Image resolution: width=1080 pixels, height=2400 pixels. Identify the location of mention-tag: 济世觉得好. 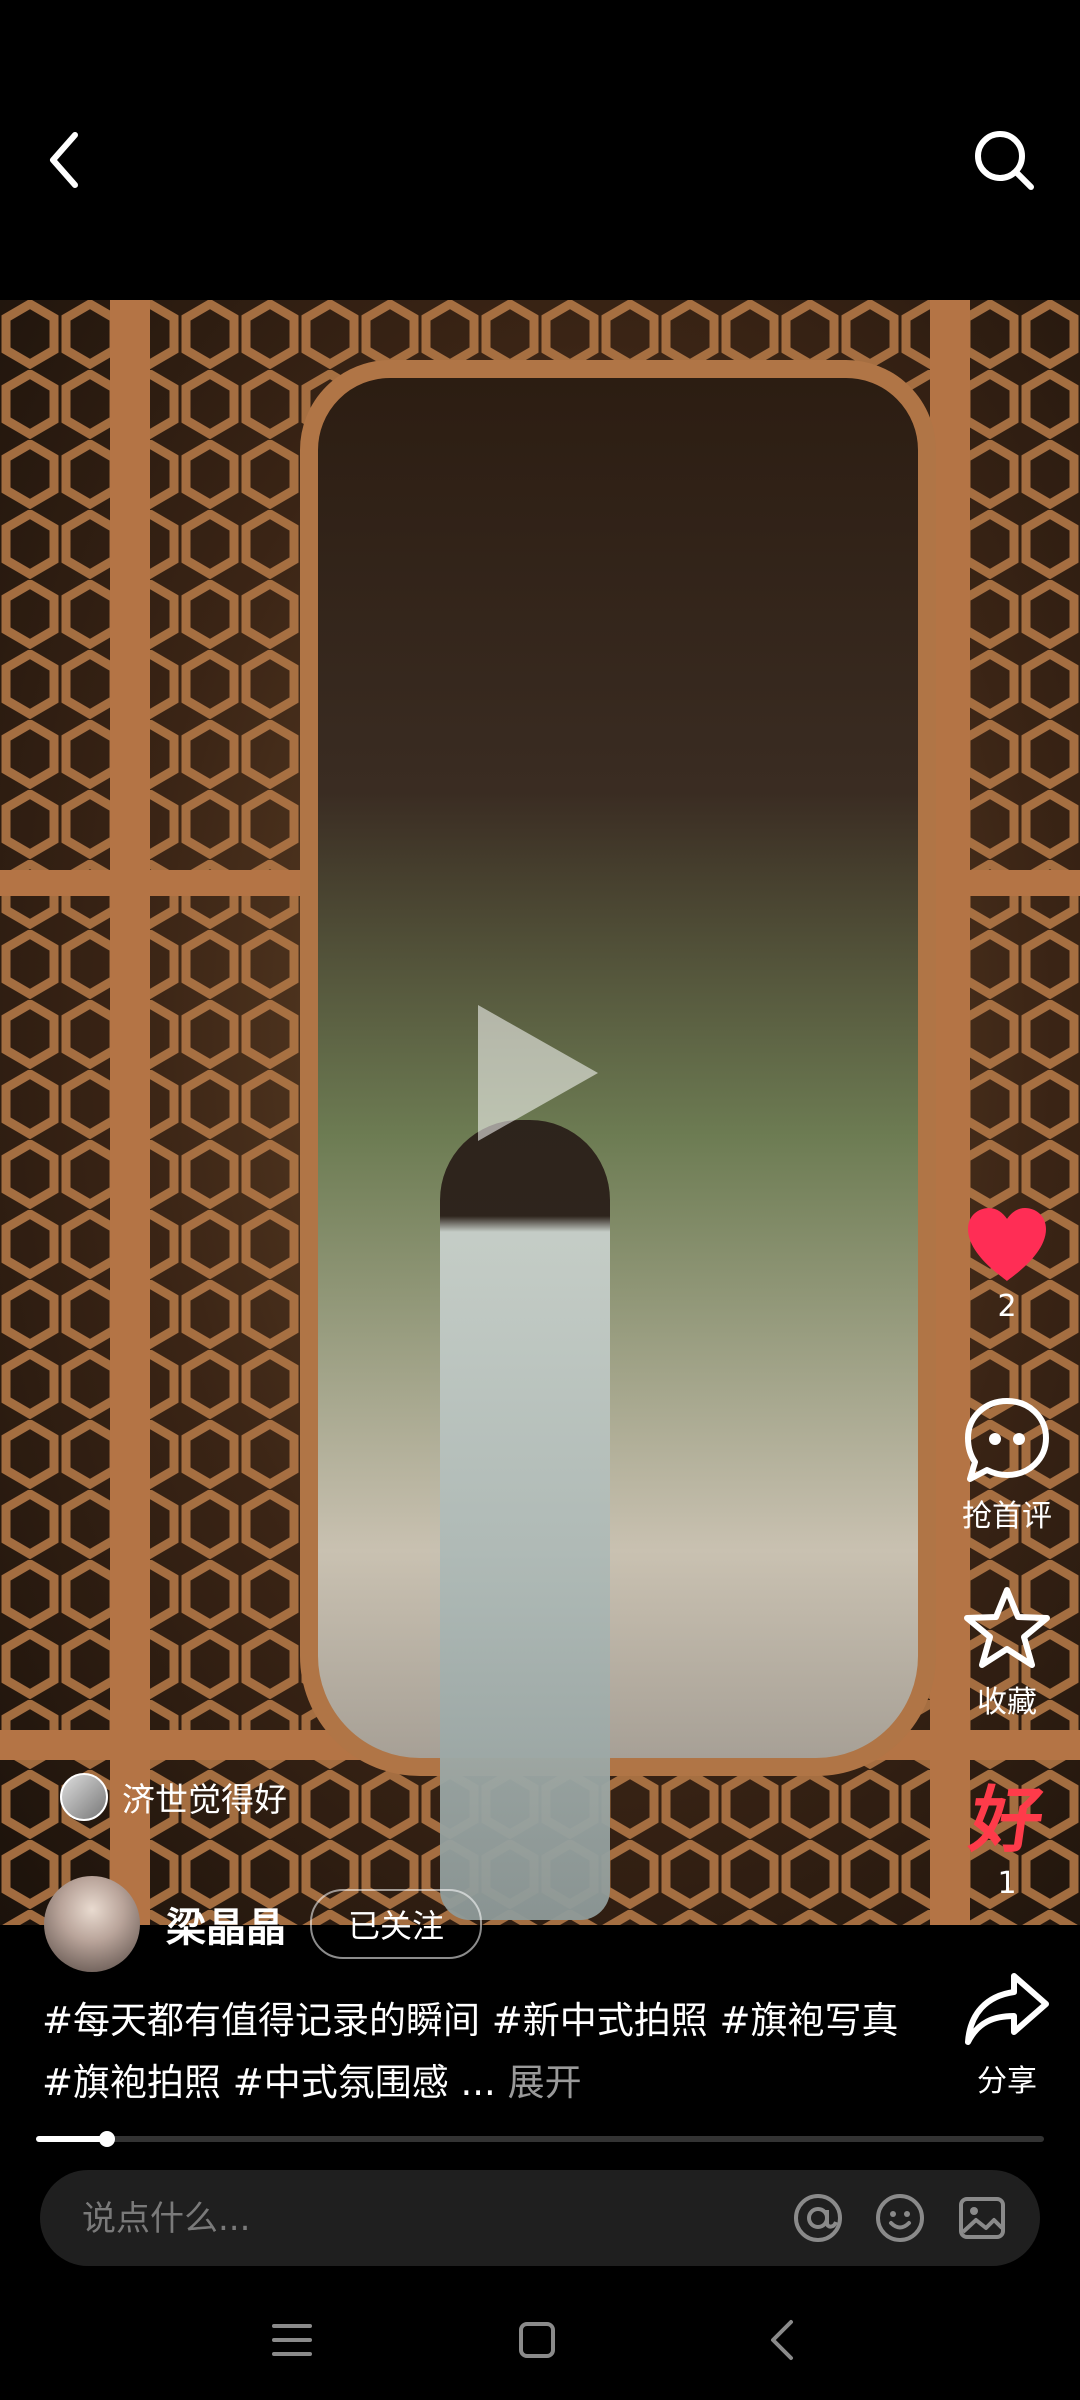
(173, 1797).